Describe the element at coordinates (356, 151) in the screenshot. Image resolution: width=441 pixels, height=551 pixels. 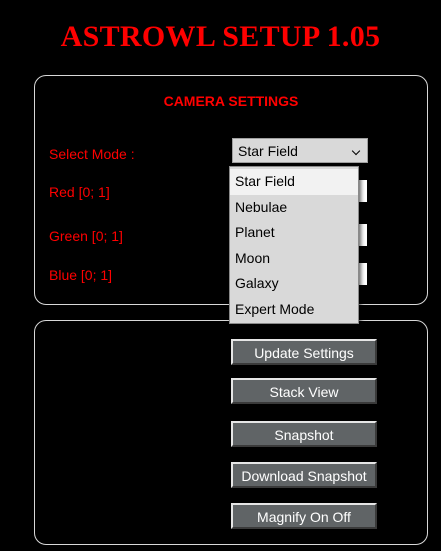
I see `chevron-down-icon` at that location.